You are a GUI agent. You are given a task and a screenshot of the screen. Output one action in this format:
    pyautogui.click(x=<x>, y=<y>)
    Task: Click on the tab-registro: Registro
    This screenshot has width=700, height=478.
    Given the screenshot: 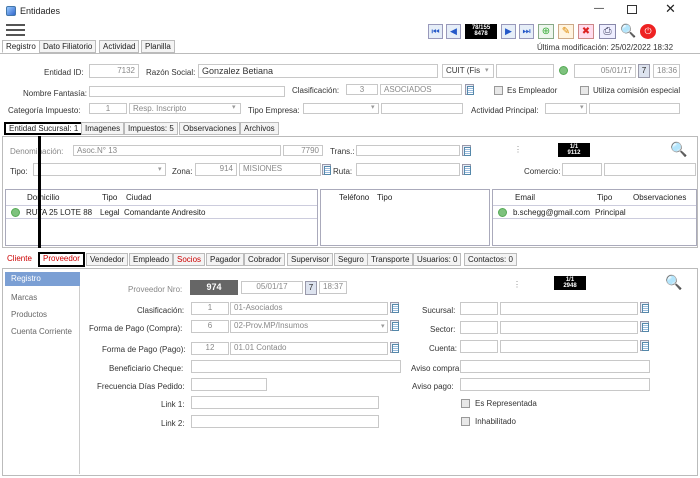 What is the action you would take?
    pyautogui.click(x=21, y=46)
    